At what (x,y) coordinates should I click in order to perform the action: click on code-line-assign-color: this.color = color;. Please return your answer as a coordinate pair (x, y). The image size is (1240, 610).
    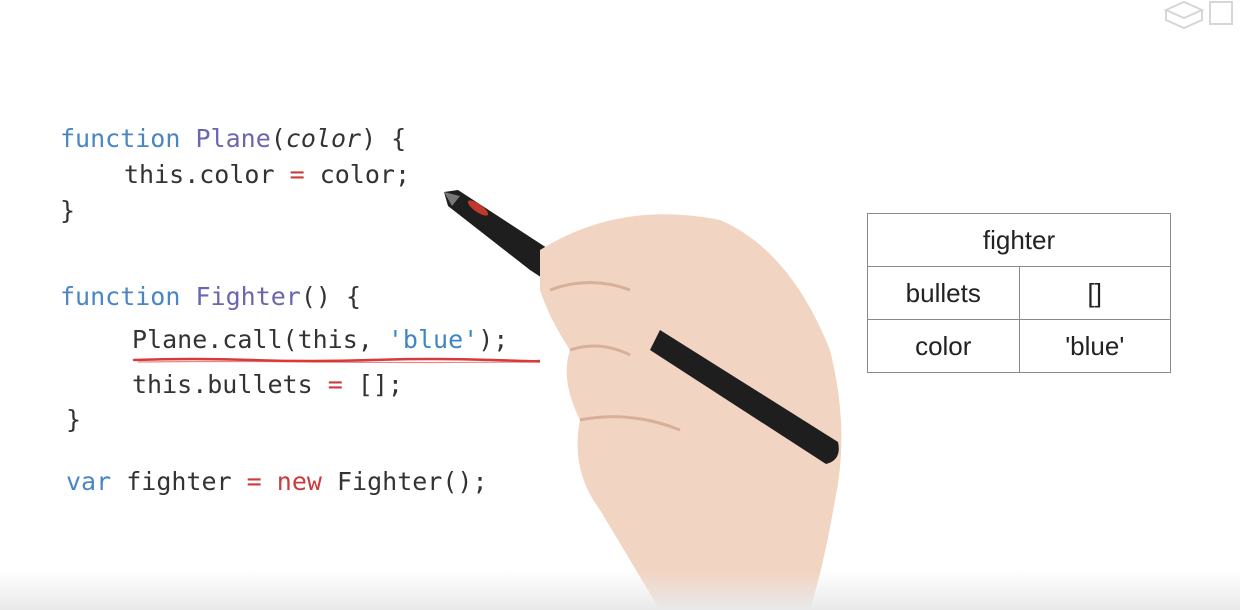
    Looking at the image, I should click on (267, 175).